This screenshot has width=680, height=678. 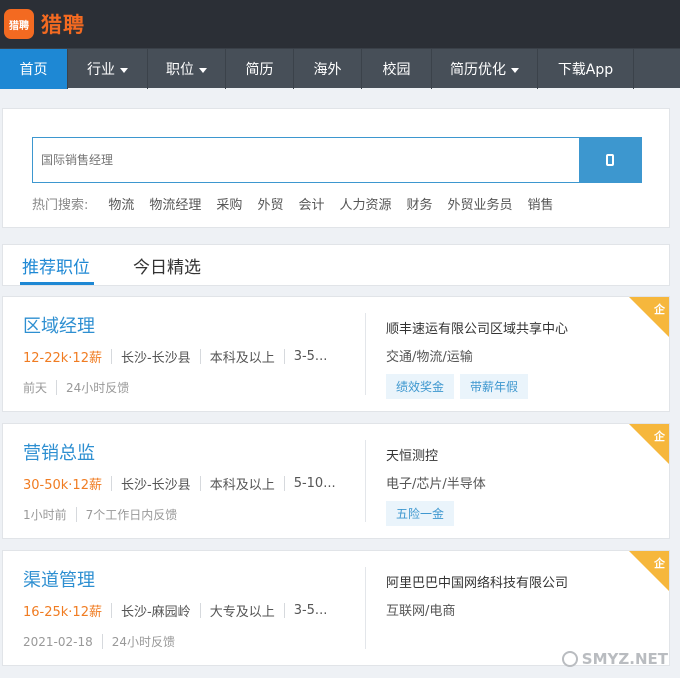 I want to click on job-salary: 30-50k·12薪, so click(x=62, y=485).